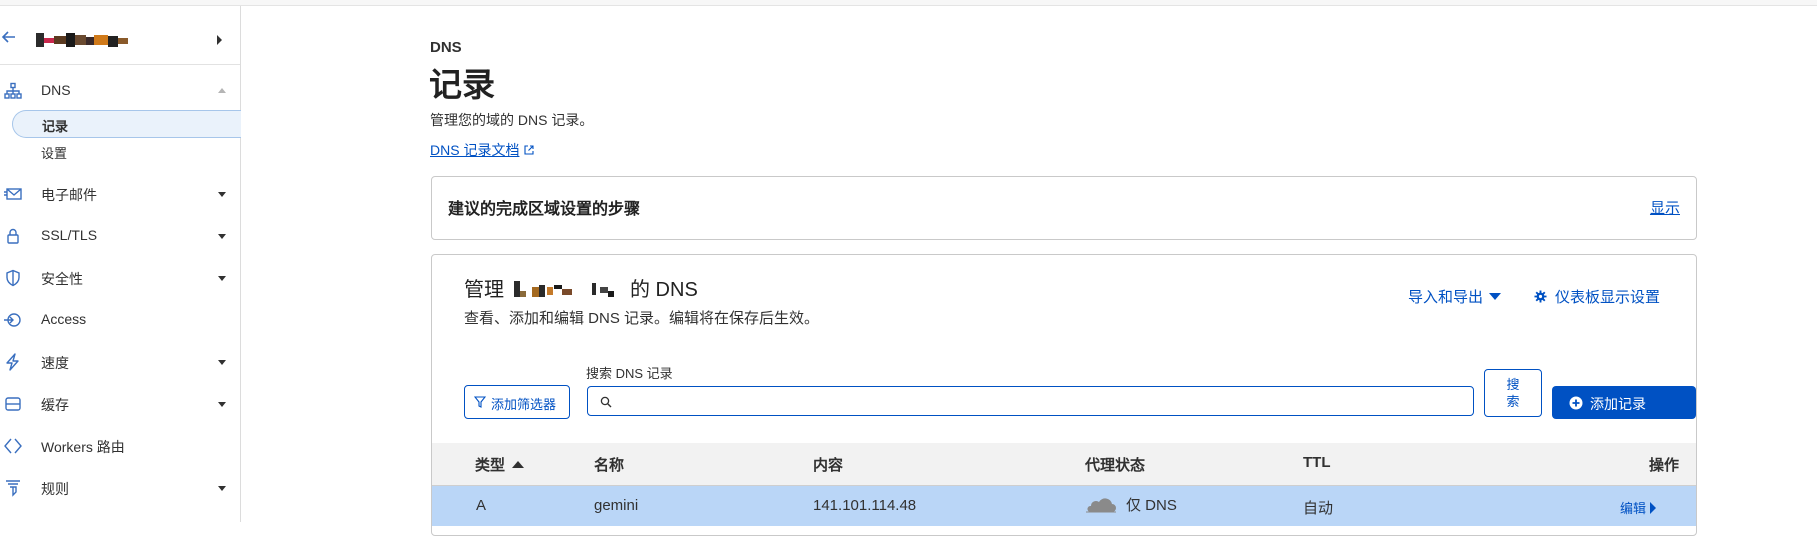 The width and height of the screenshot is (1817, 536). Describe the element at coordinates (13, 488) in the screenshot. I see `funnel-rules-icon` at that location.